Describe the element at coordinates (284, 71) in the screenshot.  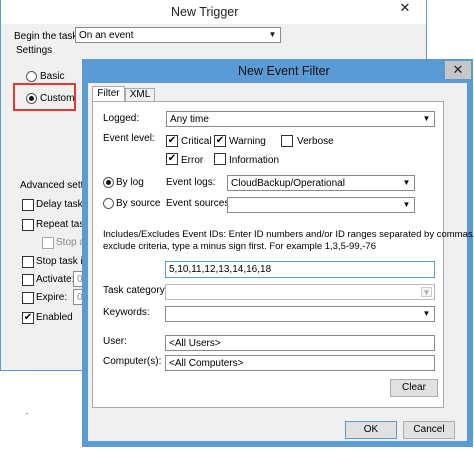
I see `event-filter-title: New Event Filter` at that location.